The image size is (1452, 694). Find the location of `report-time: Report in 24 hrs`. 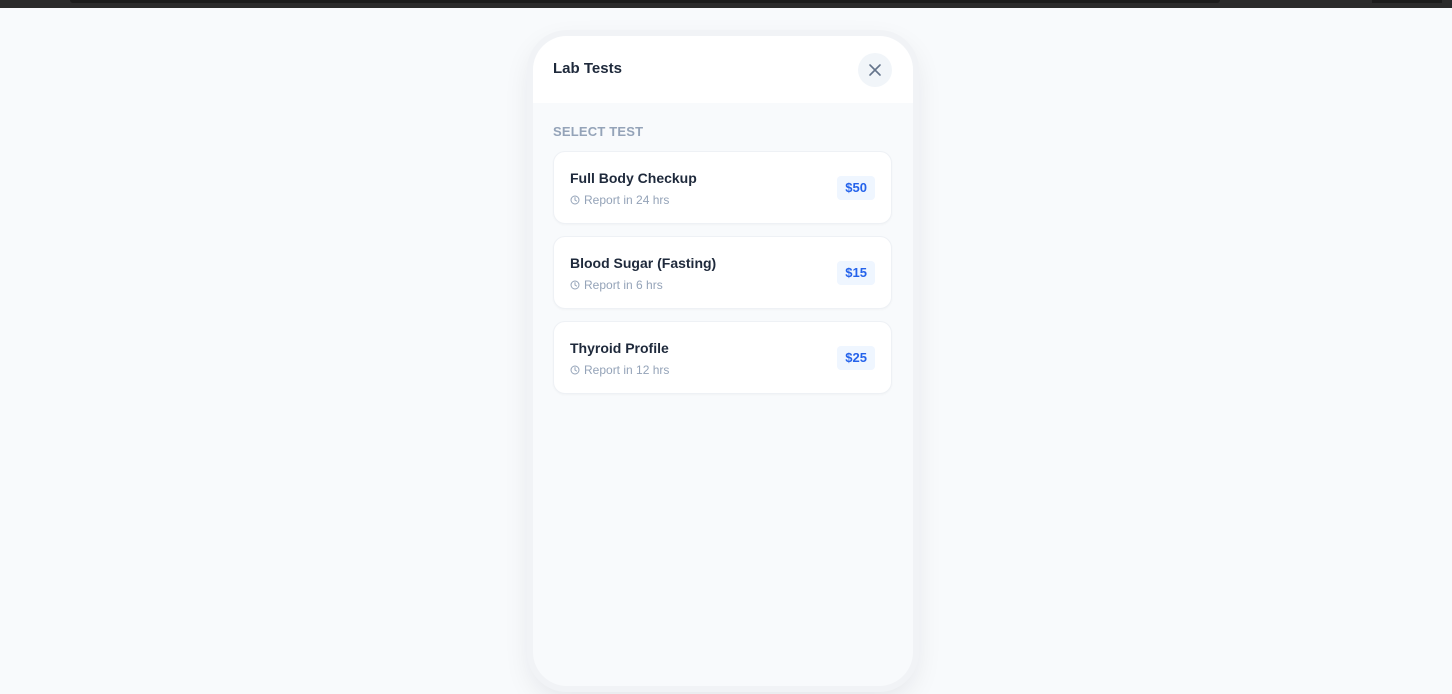

report-time: Report in 24 hrs is located at coordinates (619, 200).